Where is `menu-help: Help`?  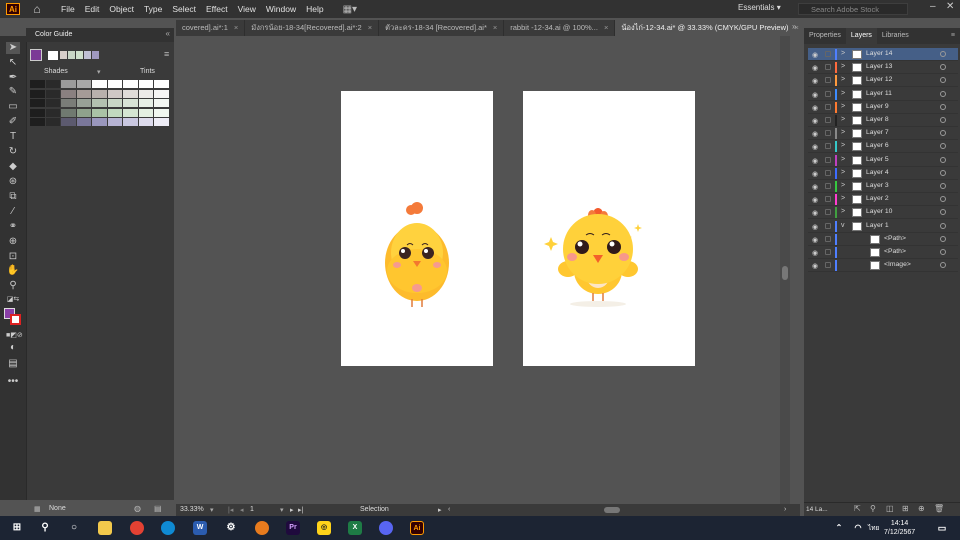
menu-help: Help is located at coordinates (314, 9).